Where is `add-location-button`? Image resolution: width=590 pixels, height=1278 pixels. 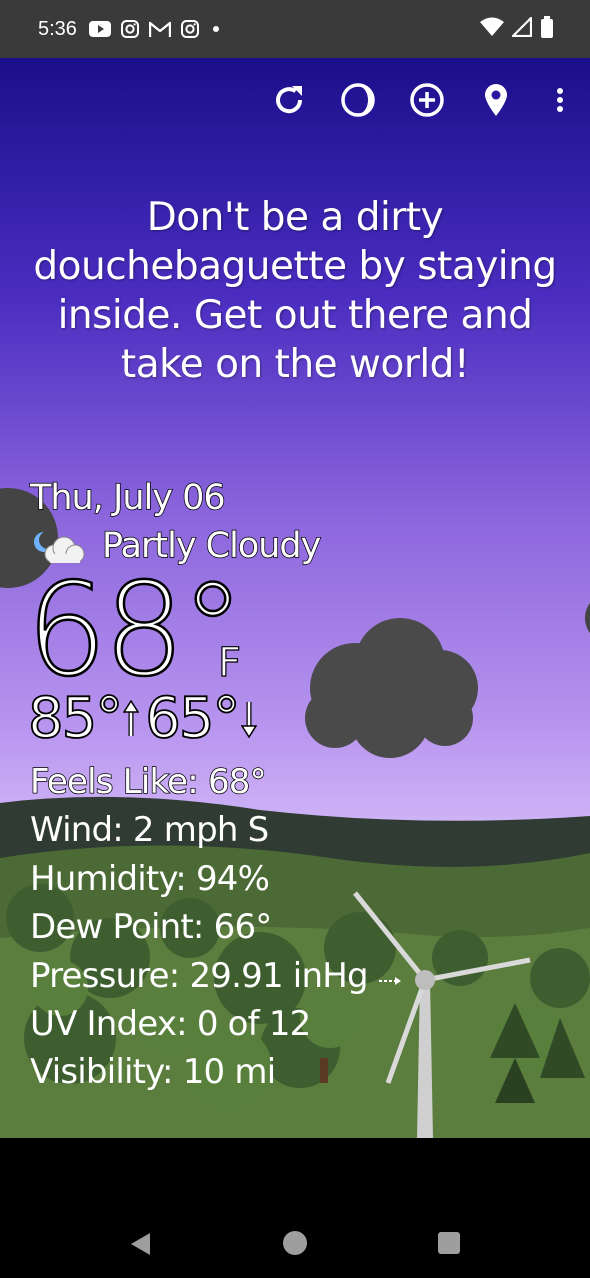
add-location-button is located at coordinates (426, 100).